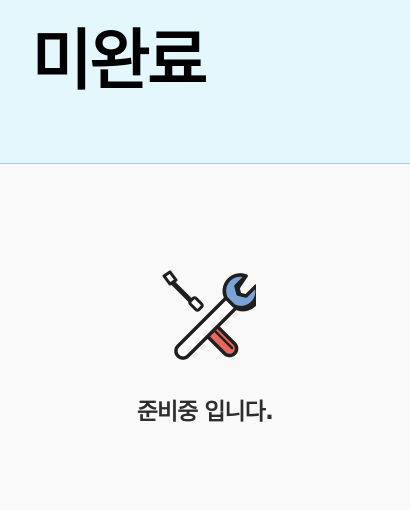 The height and width of the screenshot is (510, 410). What do you see at coordinates (209, 315) in the screenshot?
I see `tools-icon` at bounding box center [209, 315].